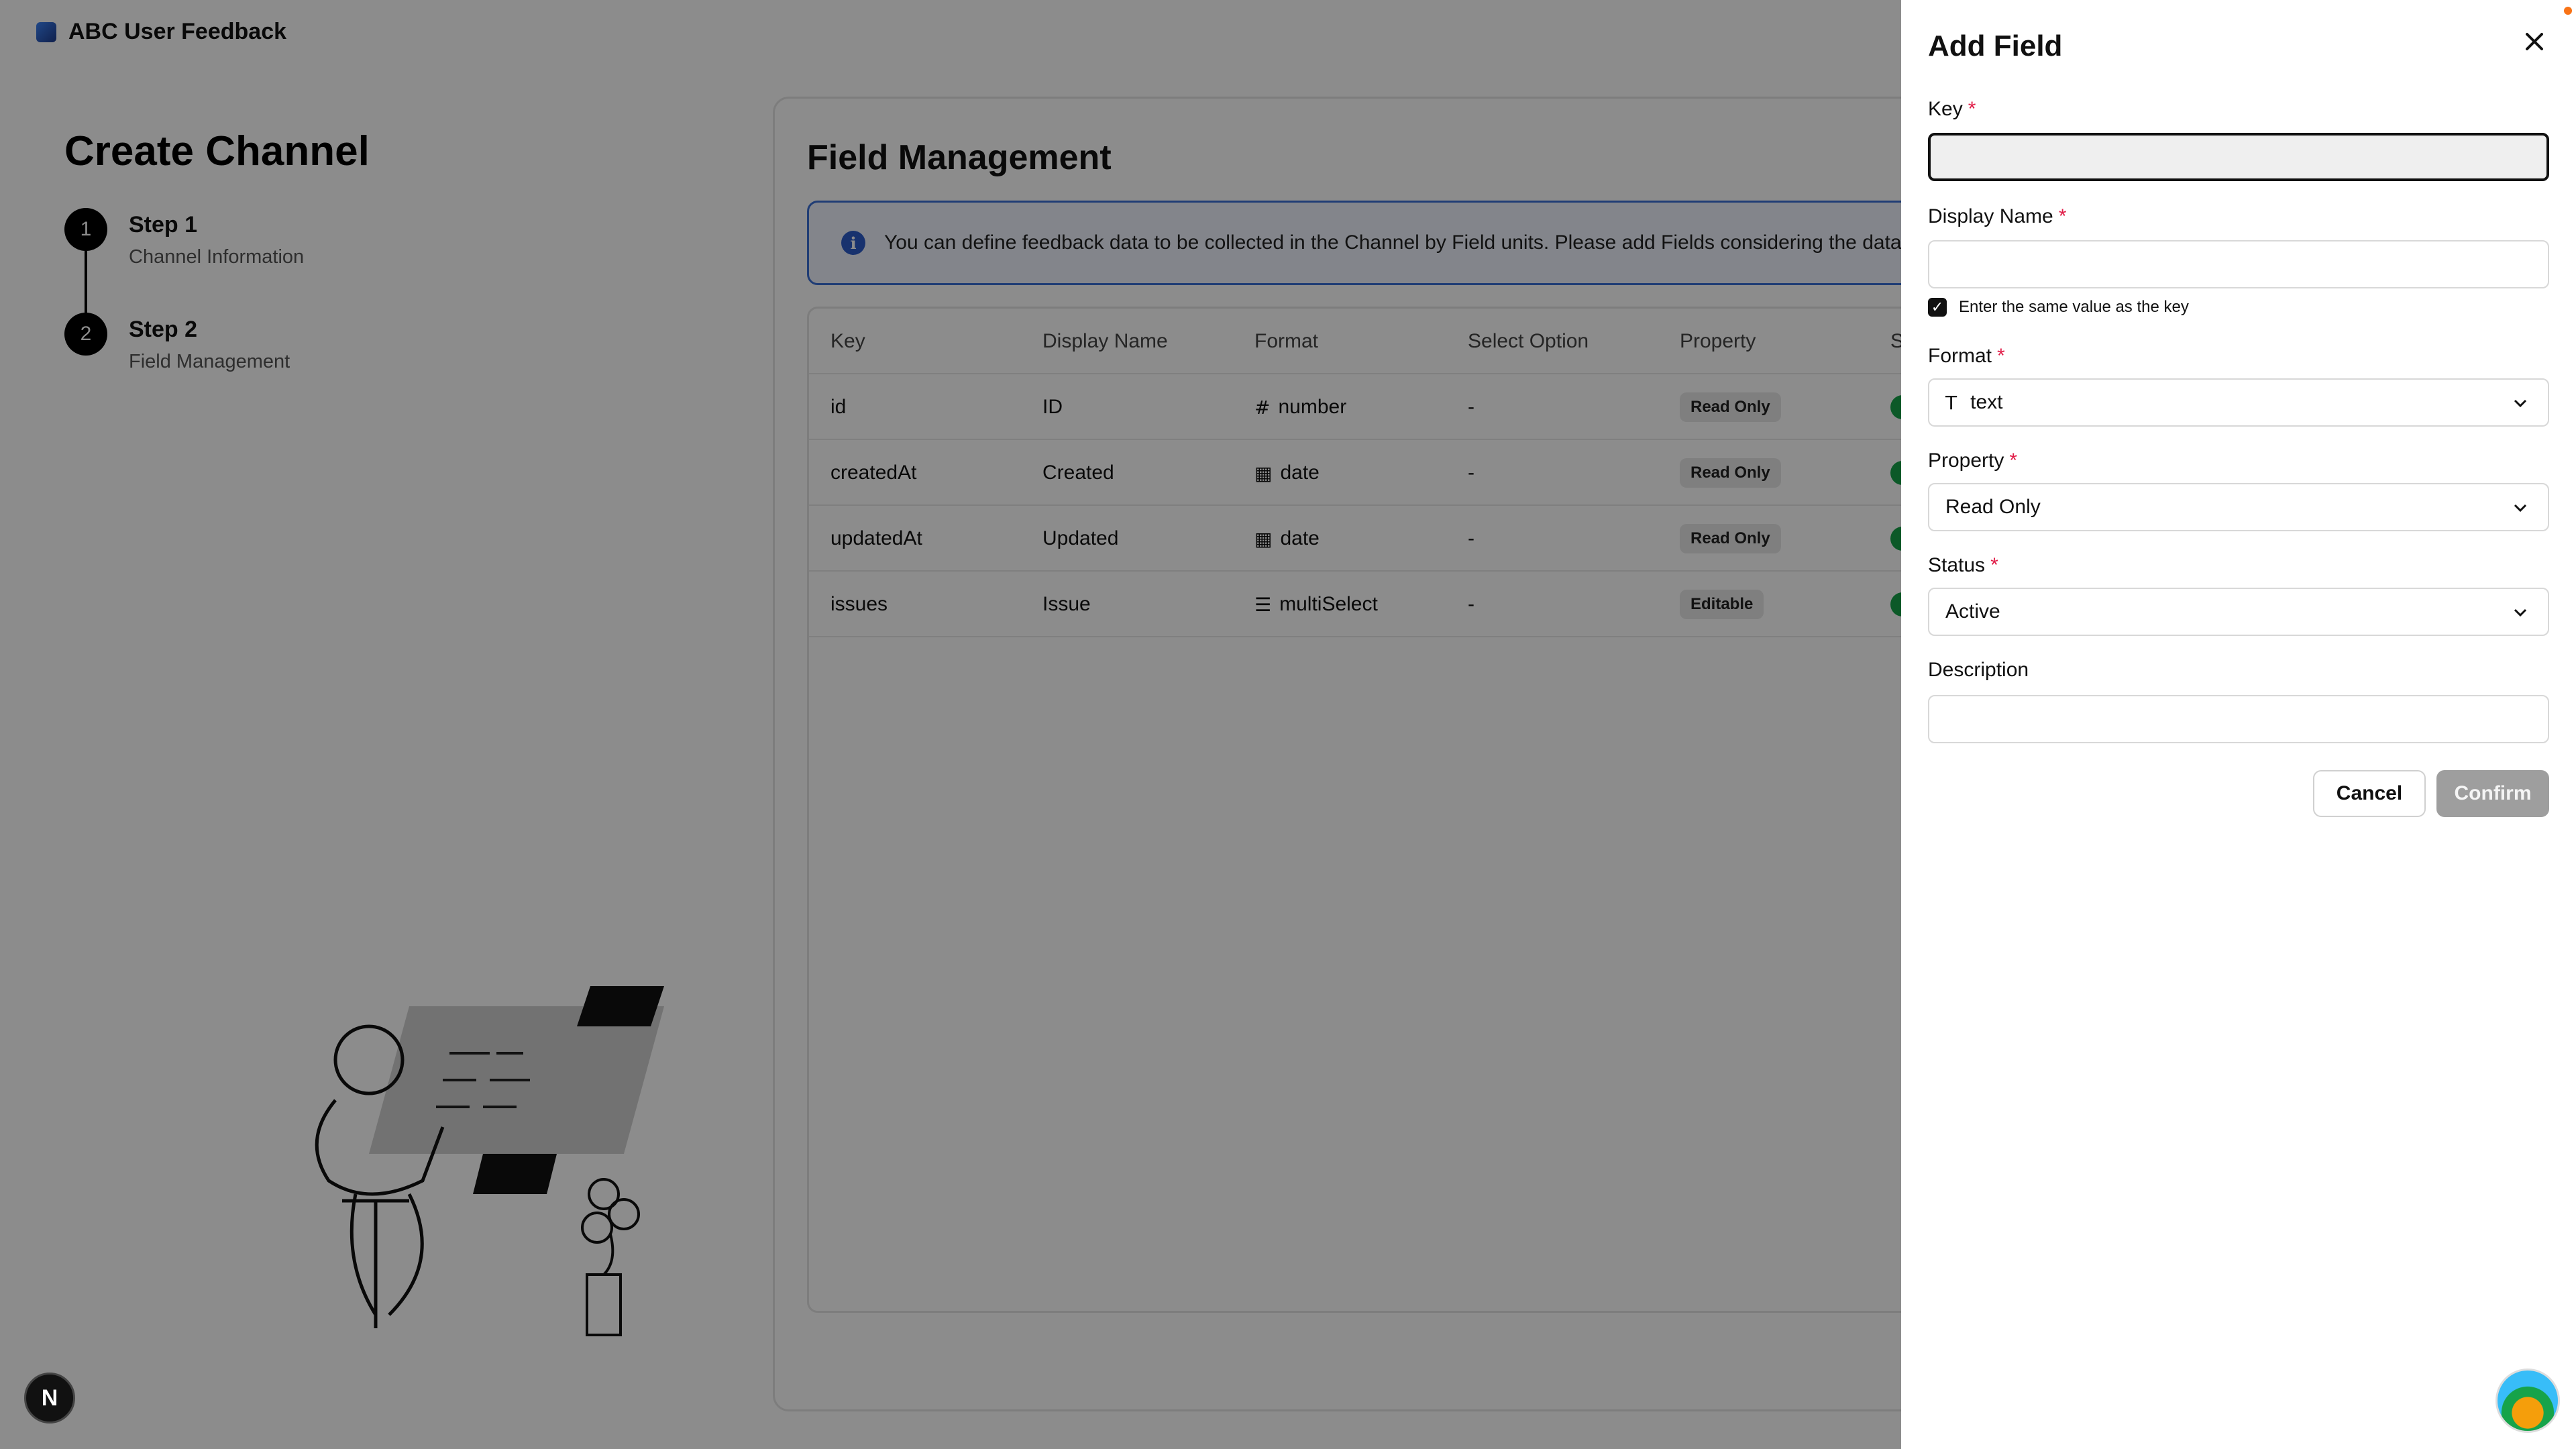  Describe the element at coordinates (2238, 719) in the screenshot. I see `description-input` at that location.